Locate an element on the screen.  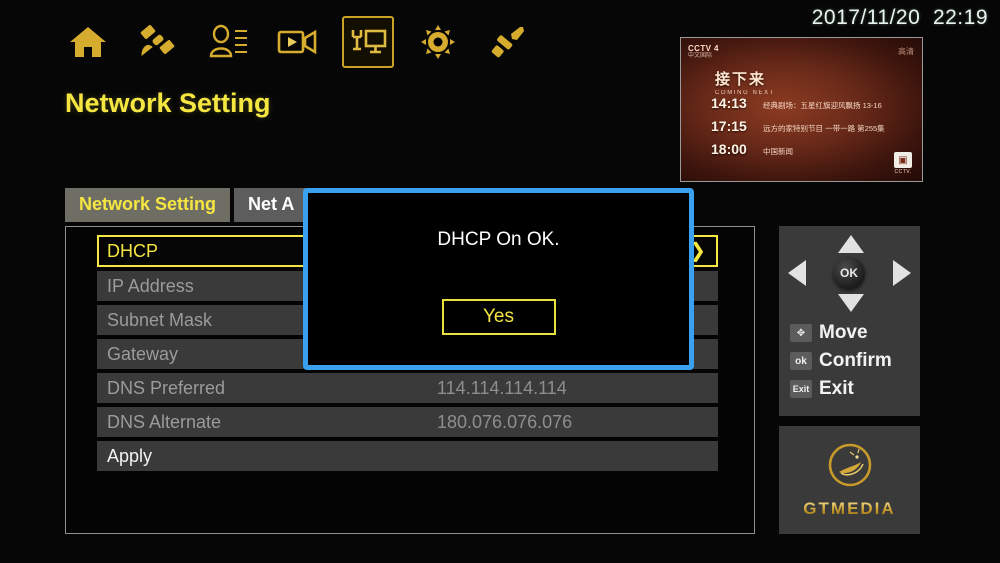
nav-item-home is located at coordinates (88, 42).